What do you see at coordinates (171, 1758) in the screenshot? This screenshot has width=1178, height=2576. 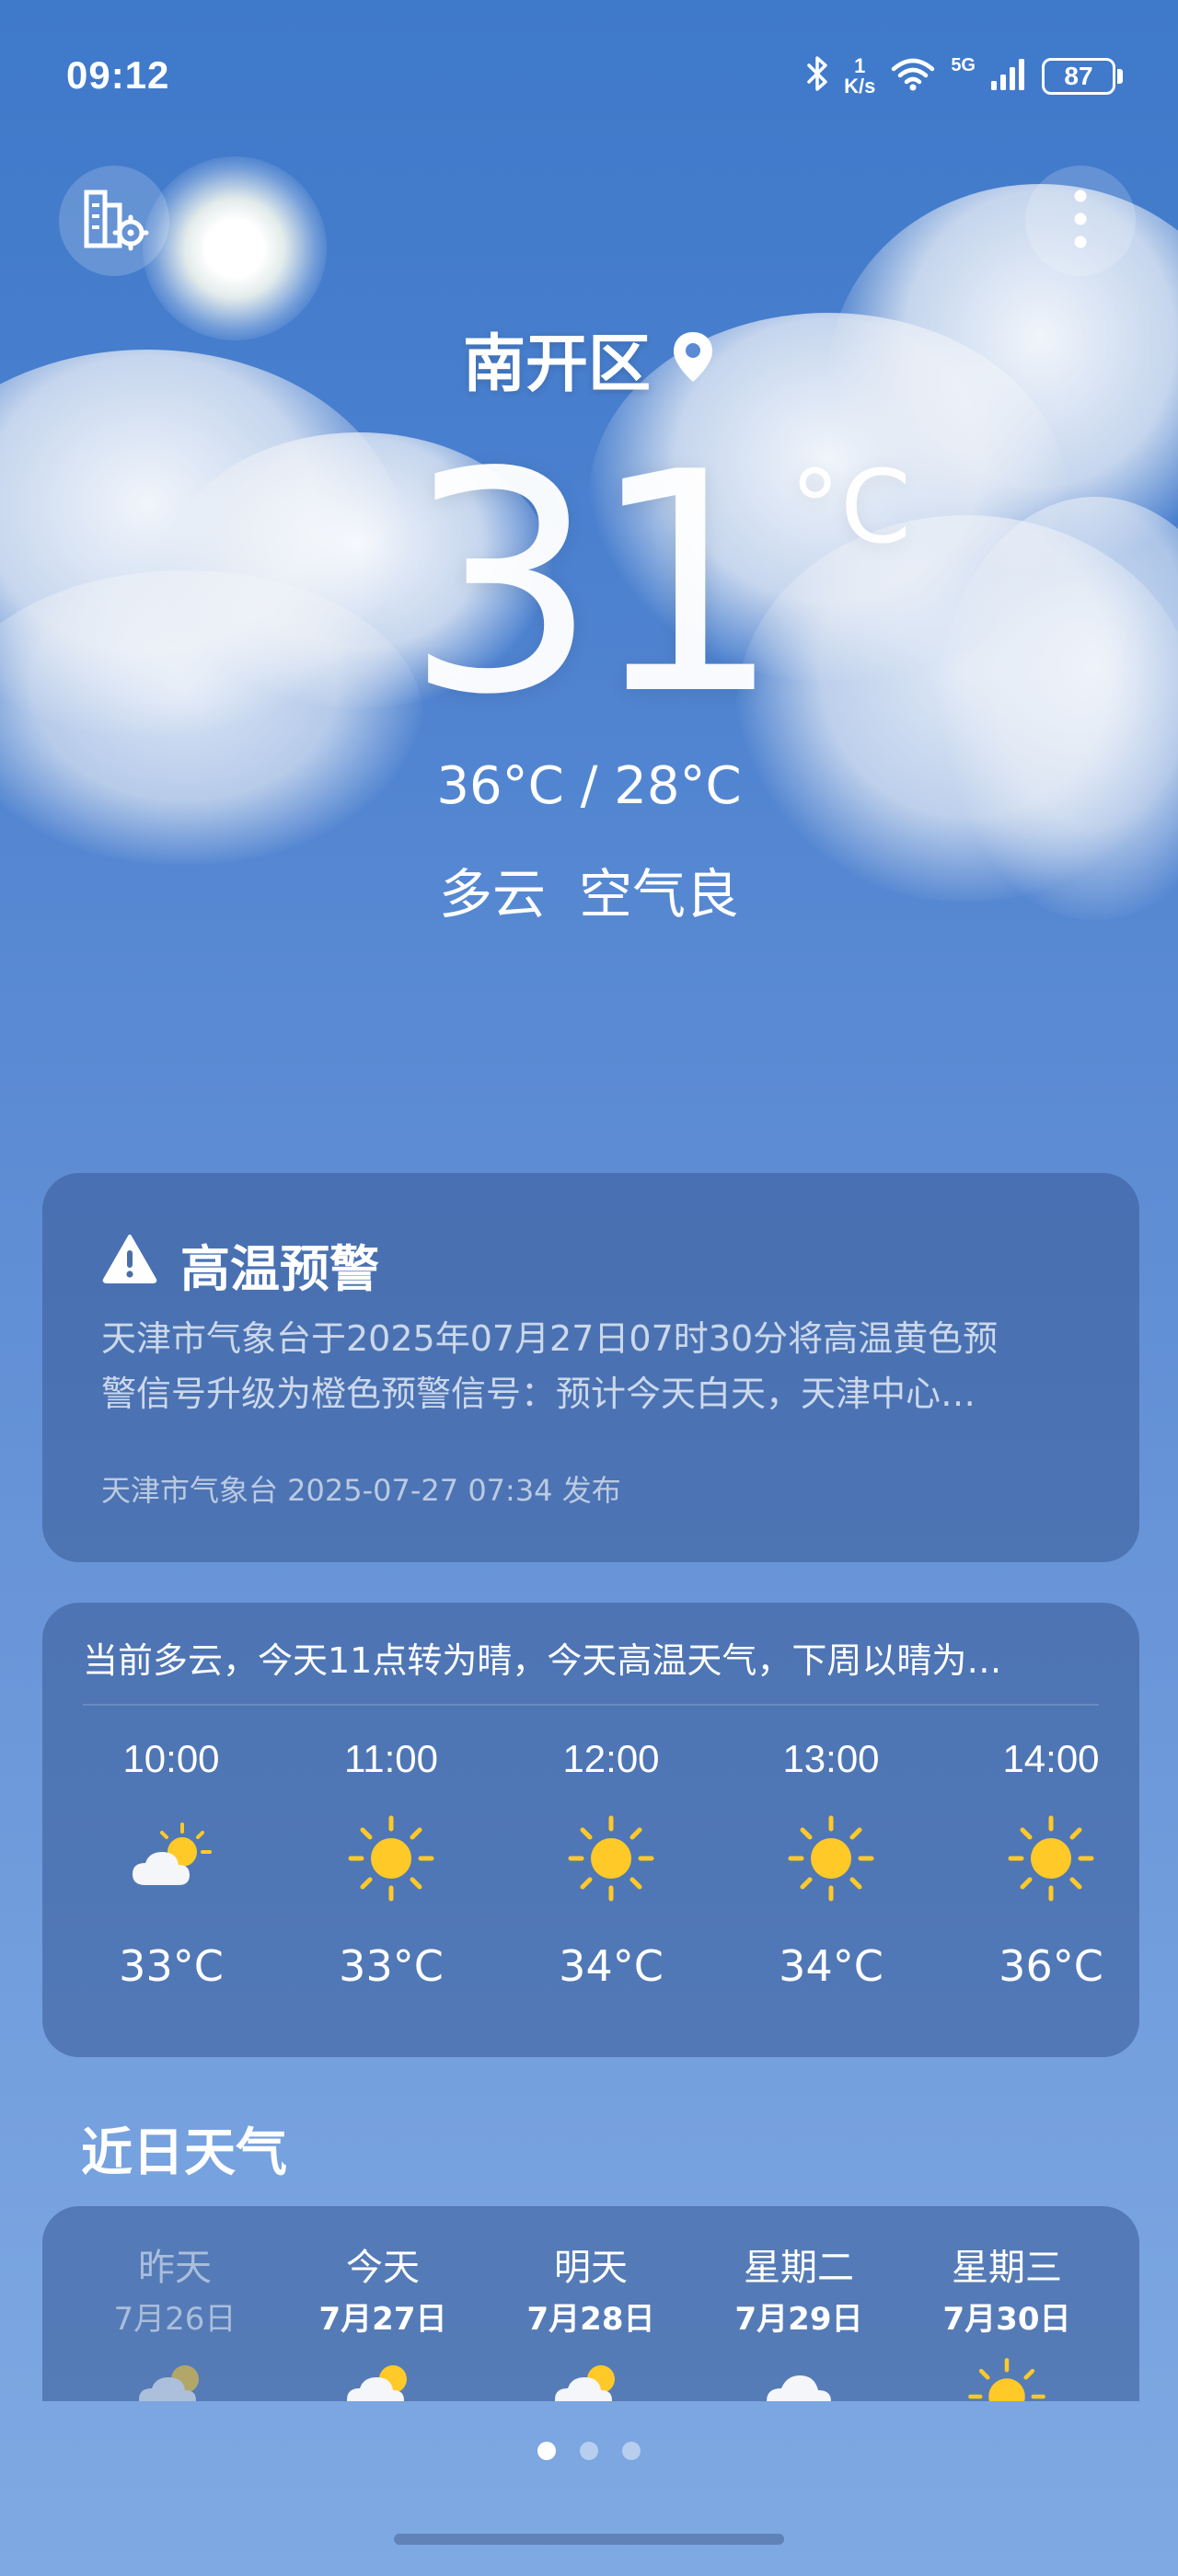 I see `hour-time: 10:00` at bounding box center [171, 1758].